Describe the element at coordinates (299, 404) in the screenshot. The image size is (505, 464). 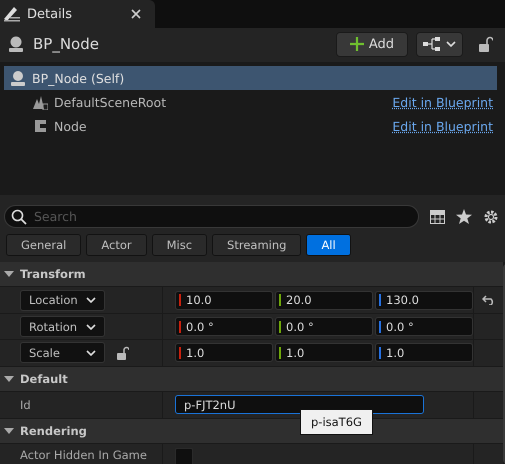
I see `text-field: p-FJT2nU` at that location.